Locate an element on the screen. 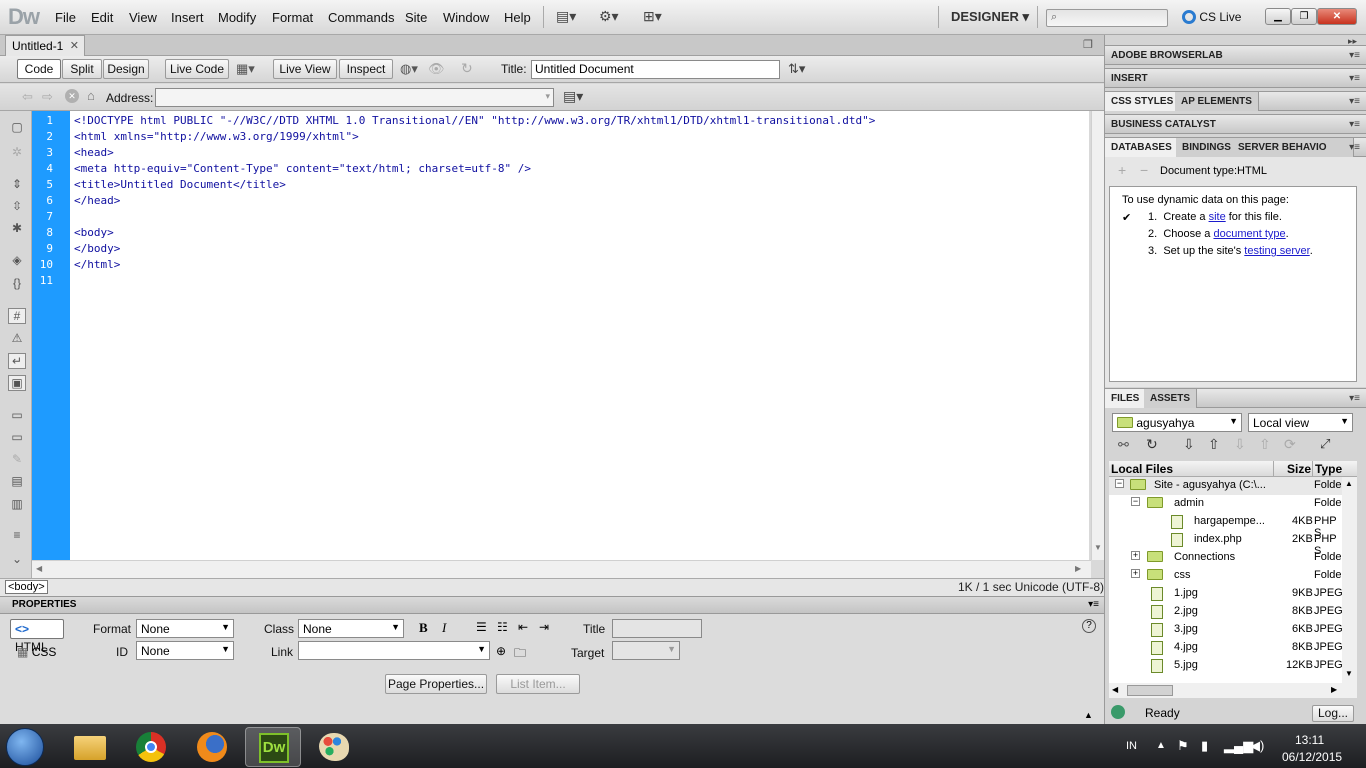 This screenshot has width=1366, height=768. tab-bindings: BINDINGS is located at coordinates (1207, 147).